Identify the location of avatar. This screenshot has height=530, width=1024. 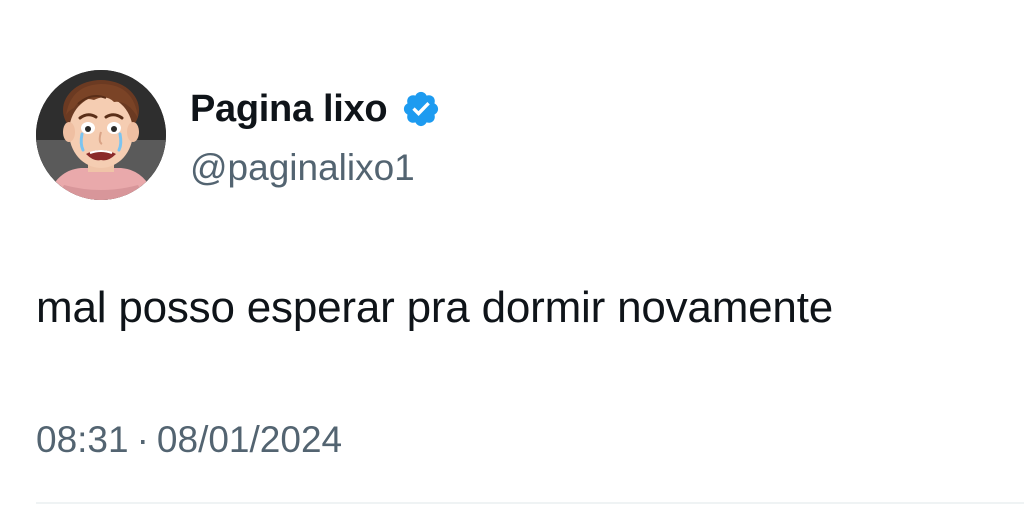
(101, 135).